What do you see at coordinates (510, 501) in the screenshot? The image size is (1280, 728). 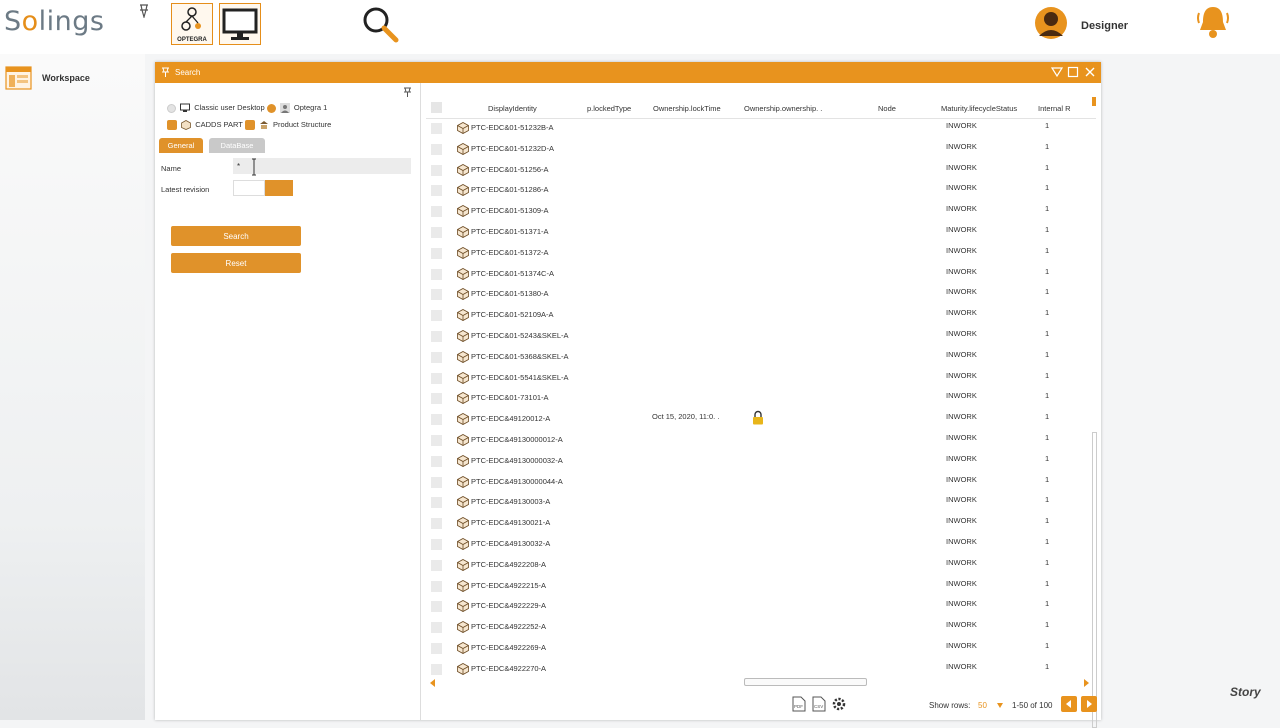 I see `display-identity-cell: PTC-EDC&49130003-A` at bounding box center [510, 501].